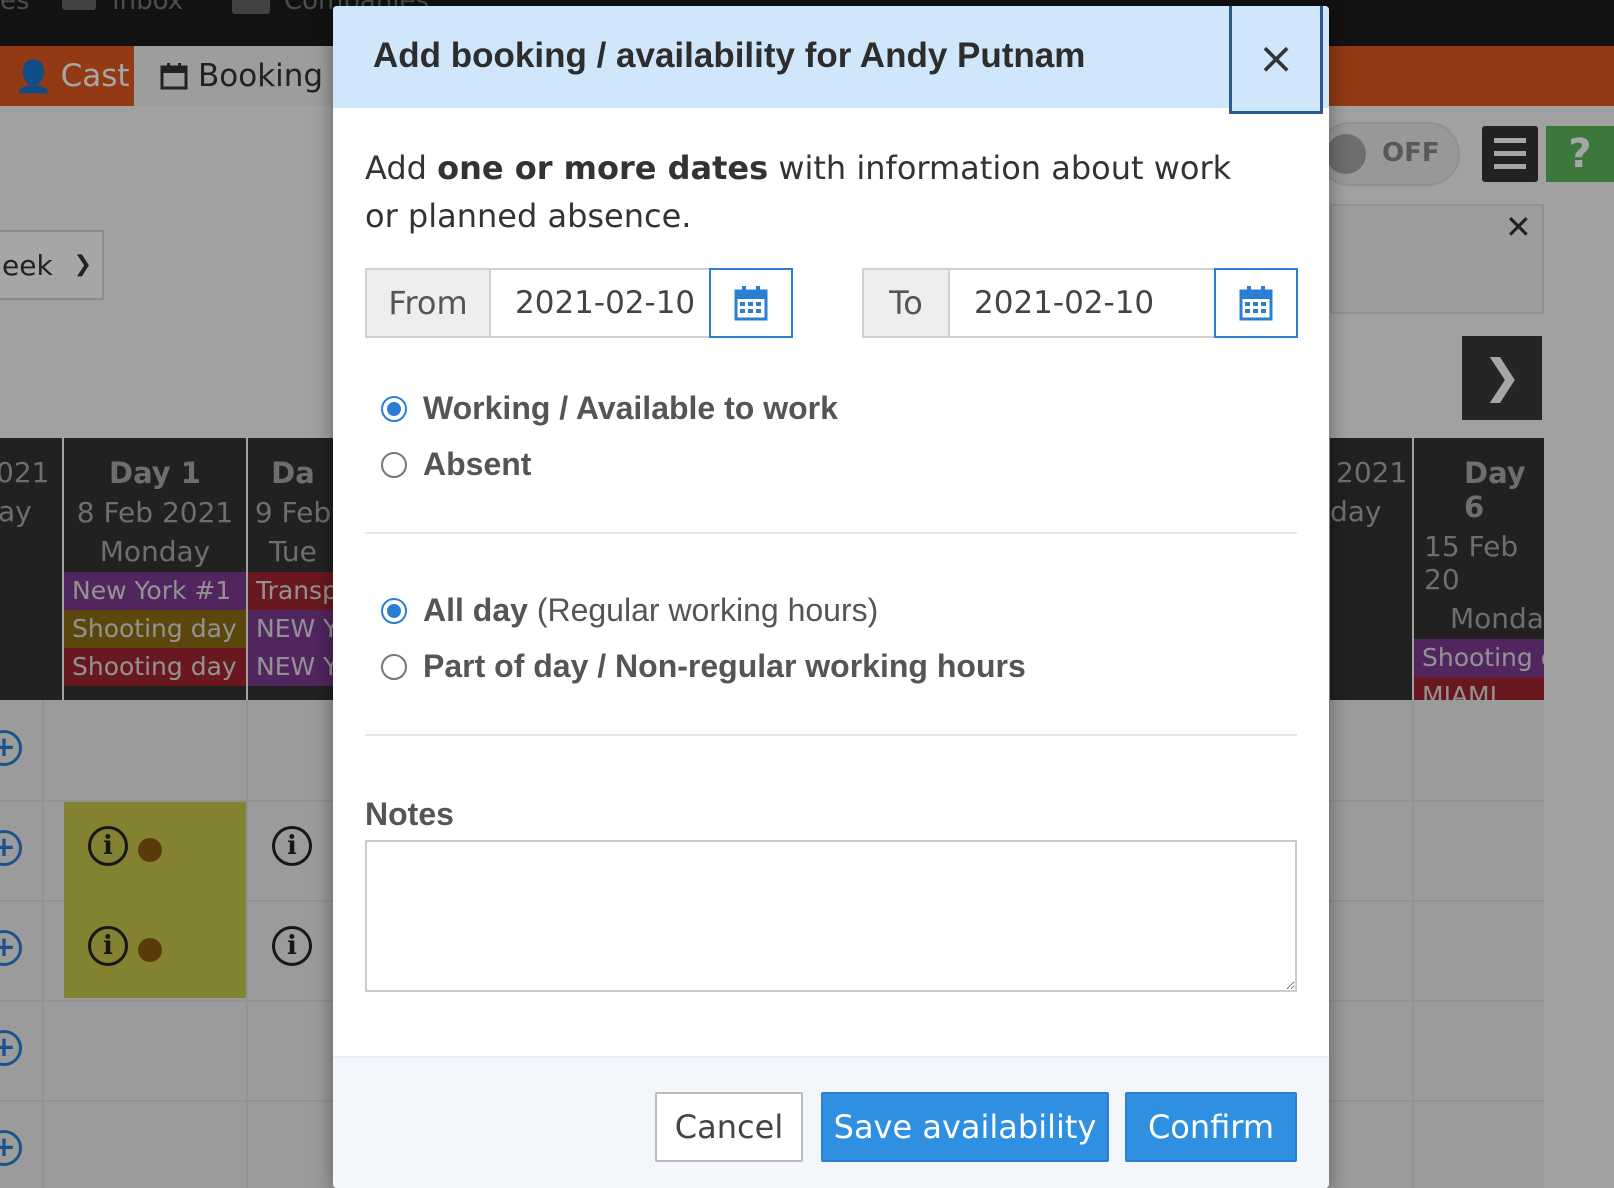 This screenshot has height=1188, width=1614. I want to click on to-date-group: To 2021-02-10, so click(1080, 303).